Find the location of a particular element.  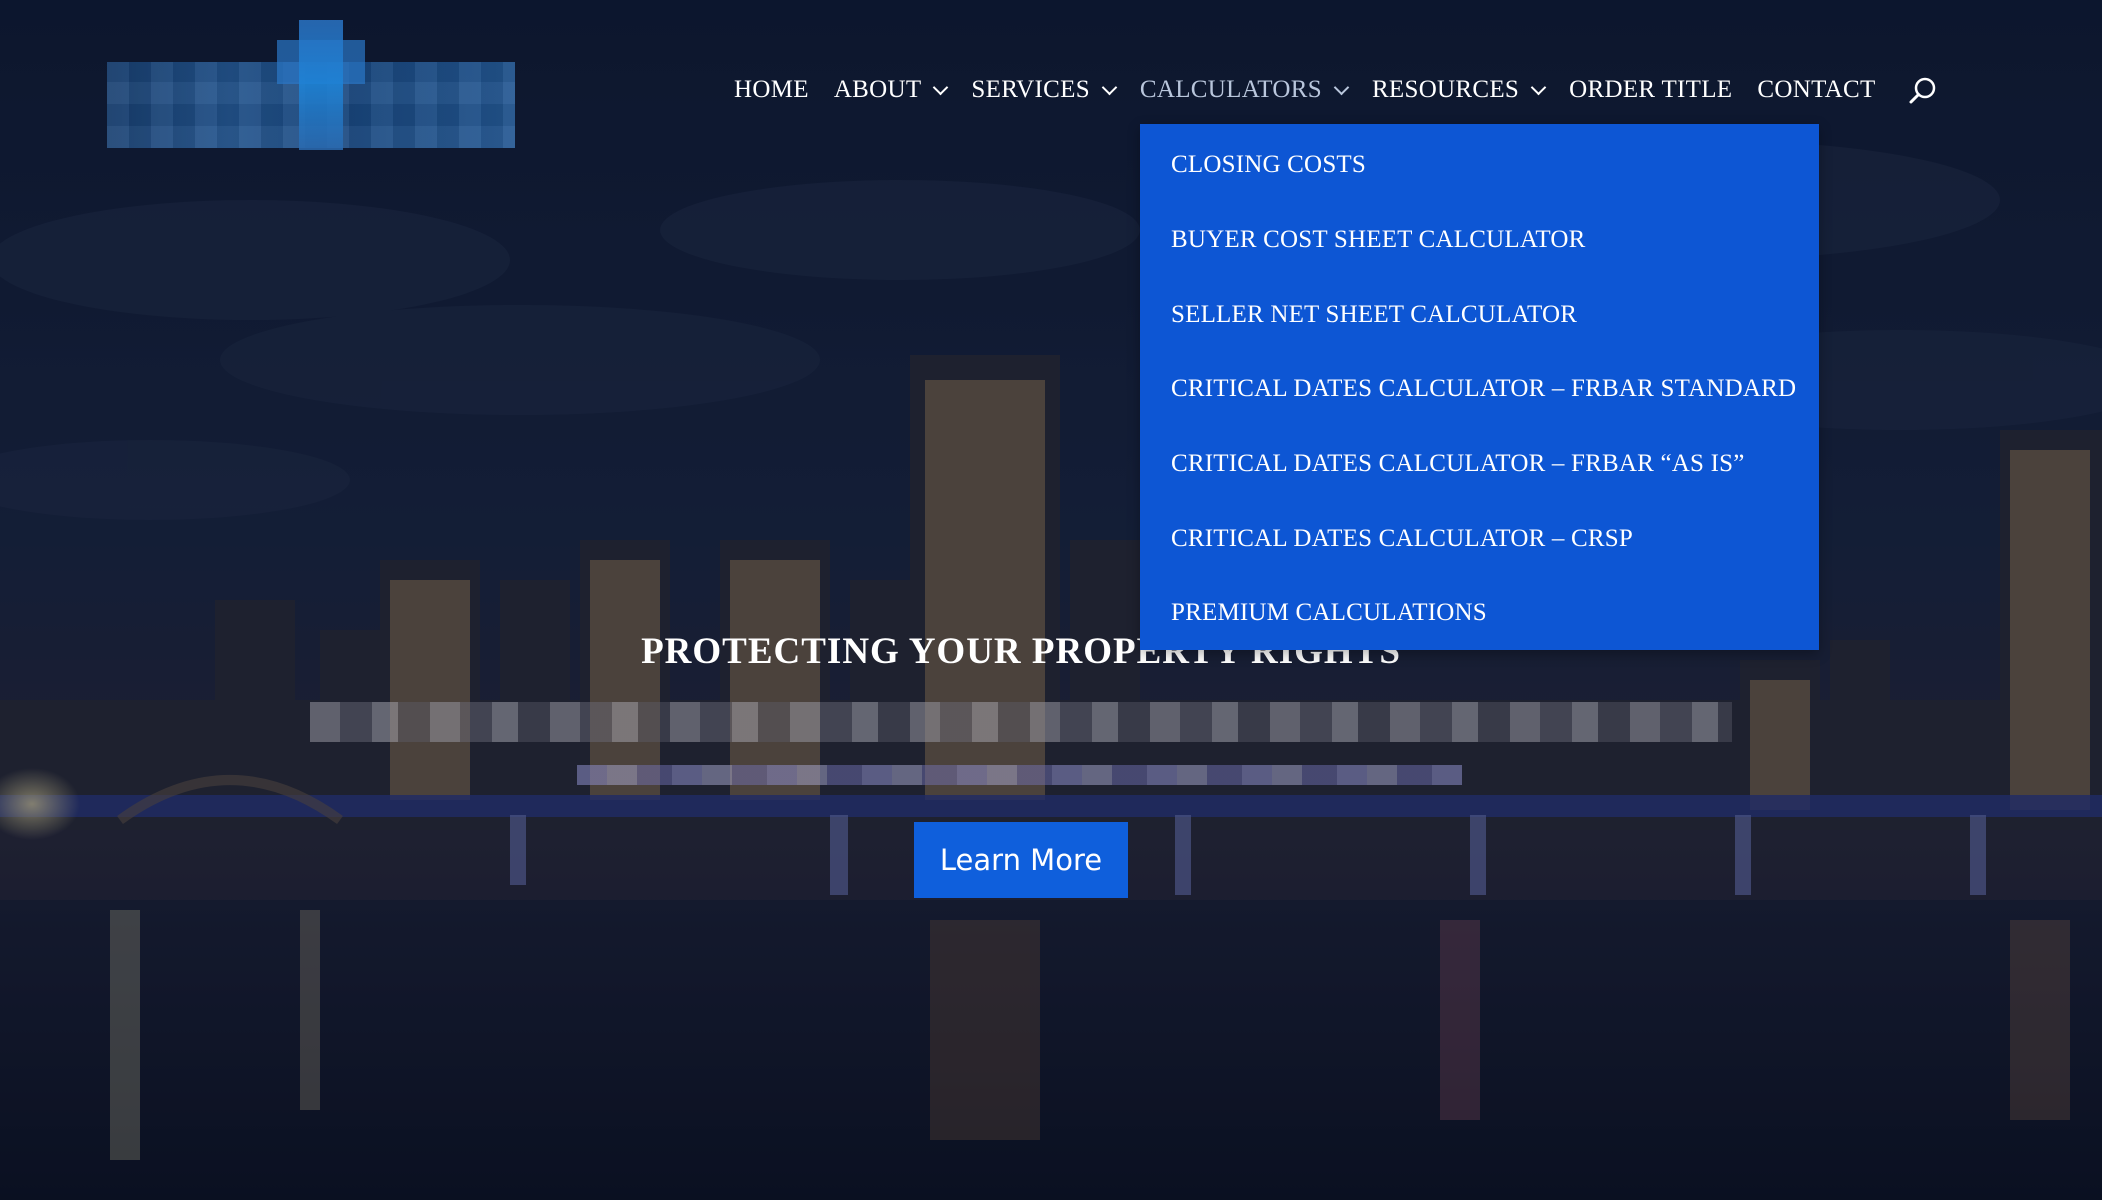

logo-mark-vertical is located at coordinates (321, 85).